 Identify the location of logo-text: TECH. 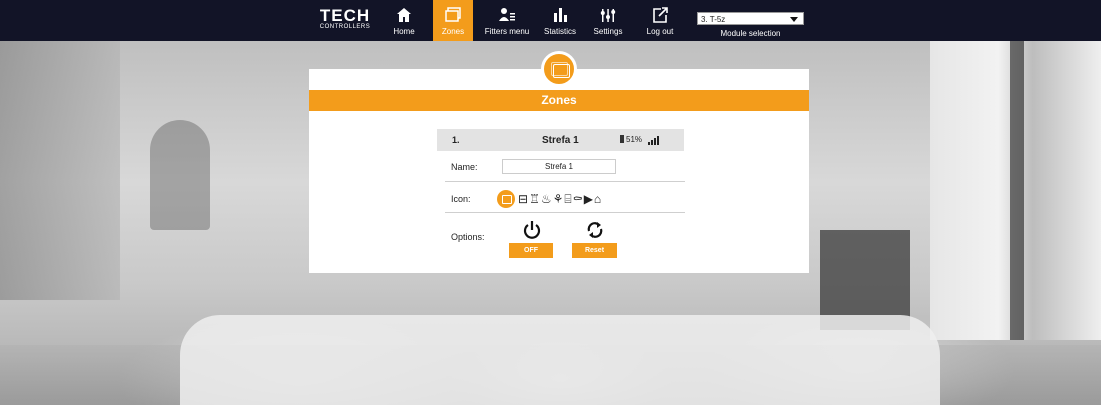
(345, 15).